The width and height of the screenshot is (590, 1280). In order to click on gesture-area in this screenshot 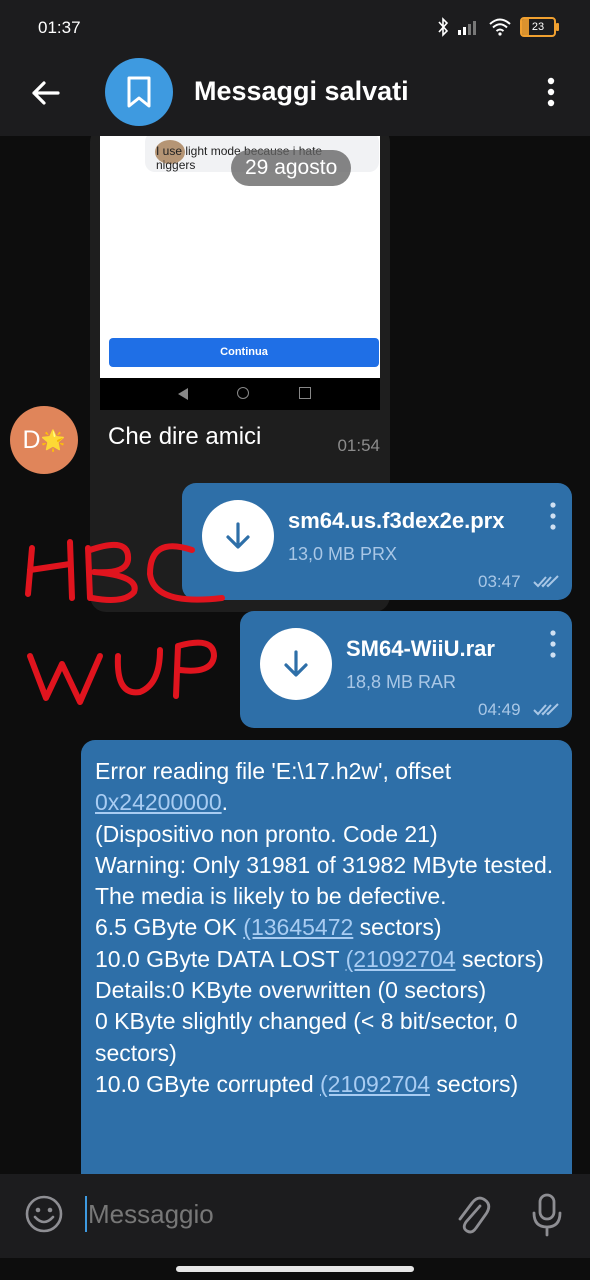, I will do `click(295, 1269)`.